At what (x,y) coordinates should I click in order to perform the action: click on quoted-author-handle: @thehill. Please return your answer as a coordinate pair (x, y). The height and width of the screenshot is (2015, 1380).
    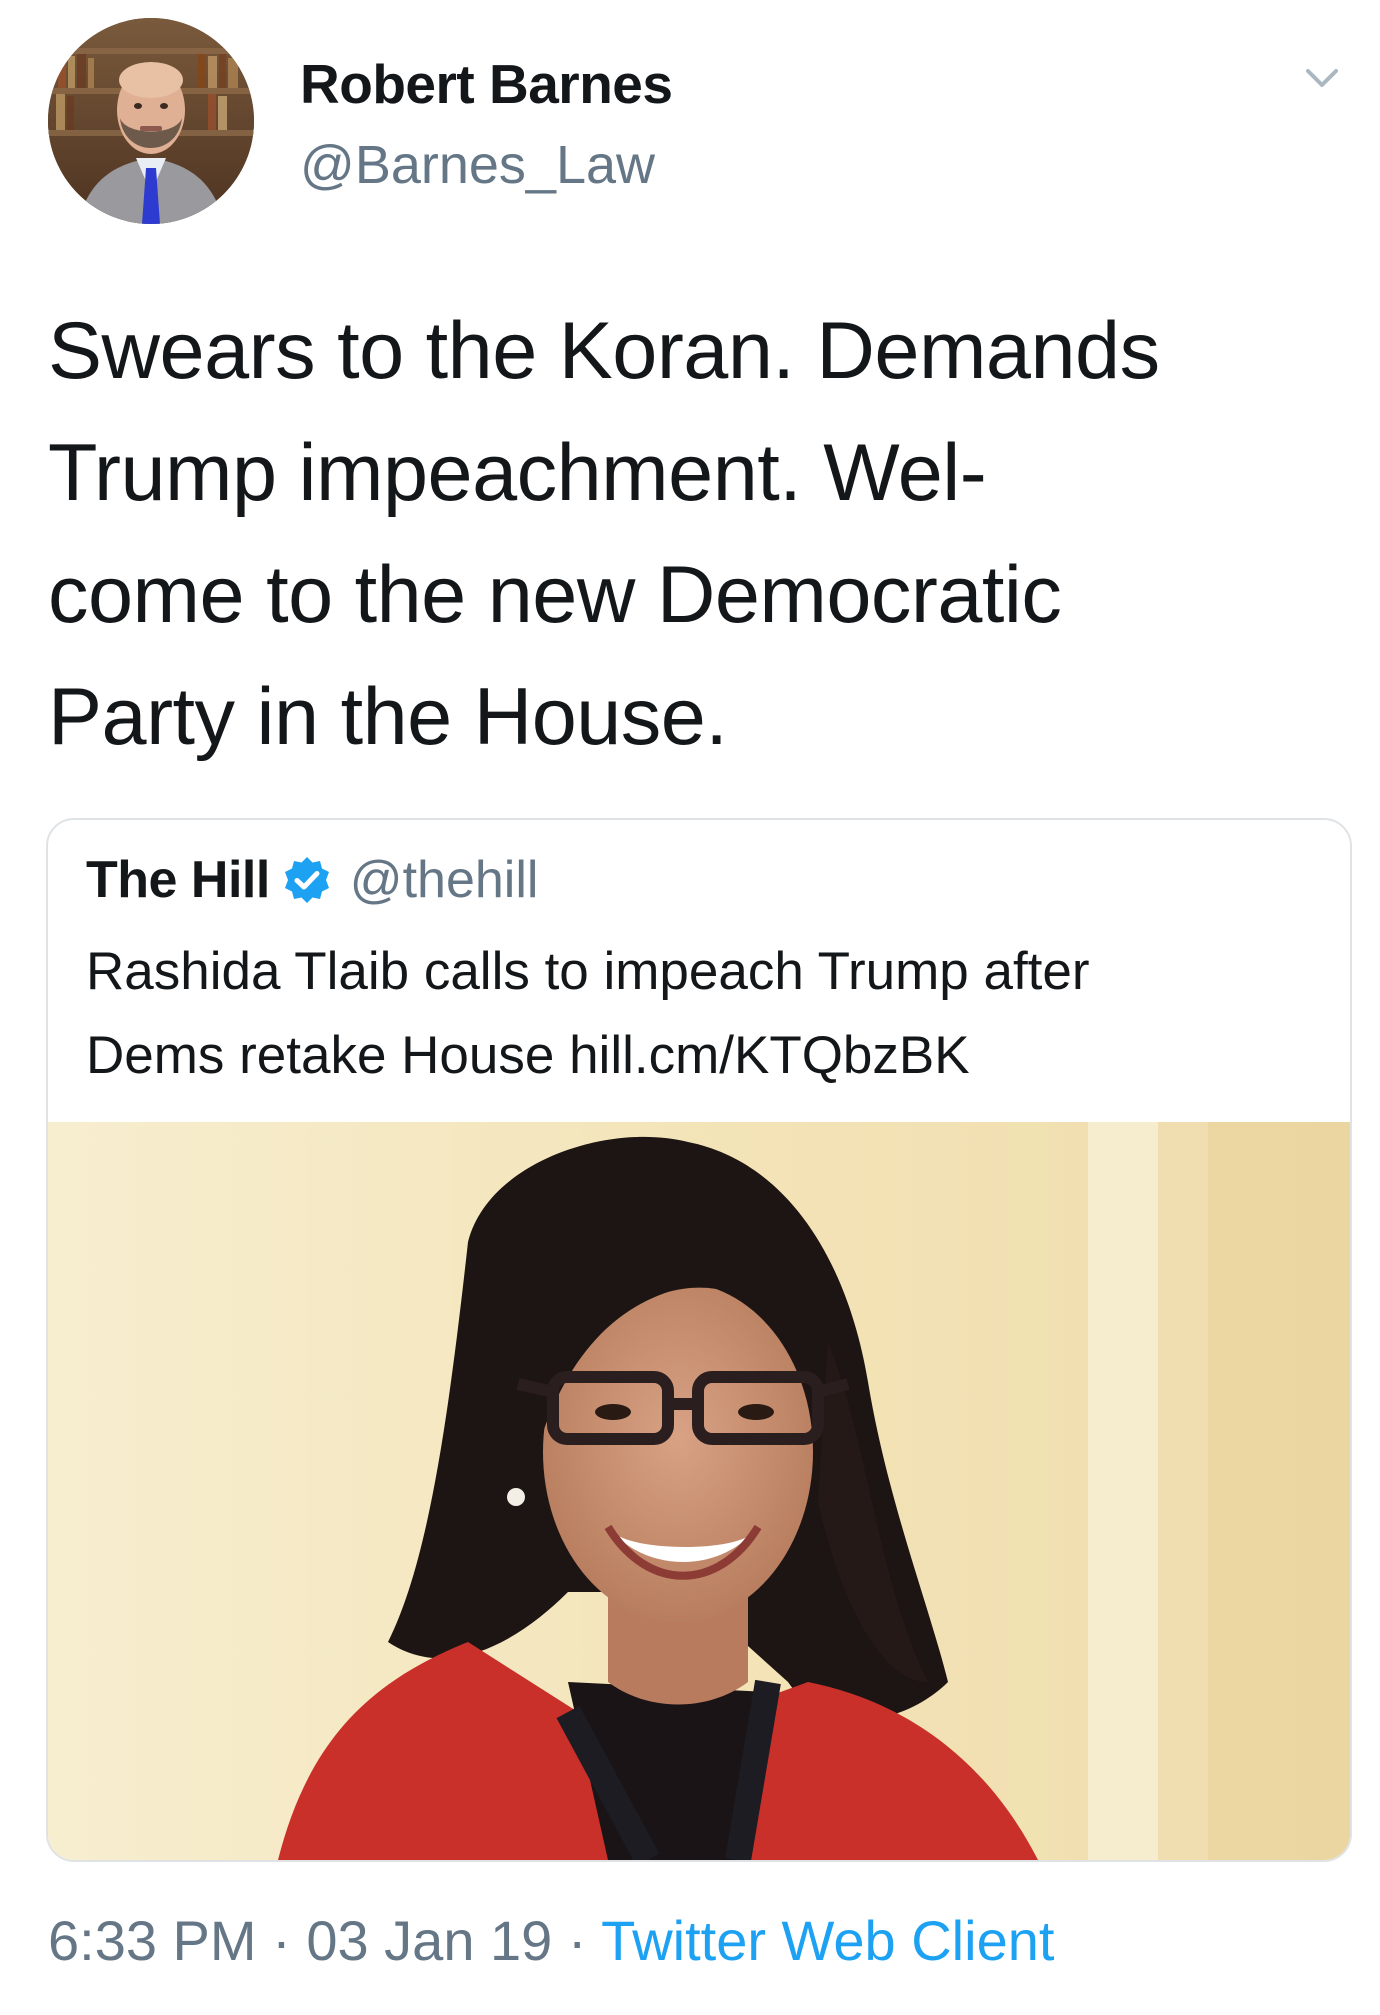
    Looking at the image, I should click on (444, 880).